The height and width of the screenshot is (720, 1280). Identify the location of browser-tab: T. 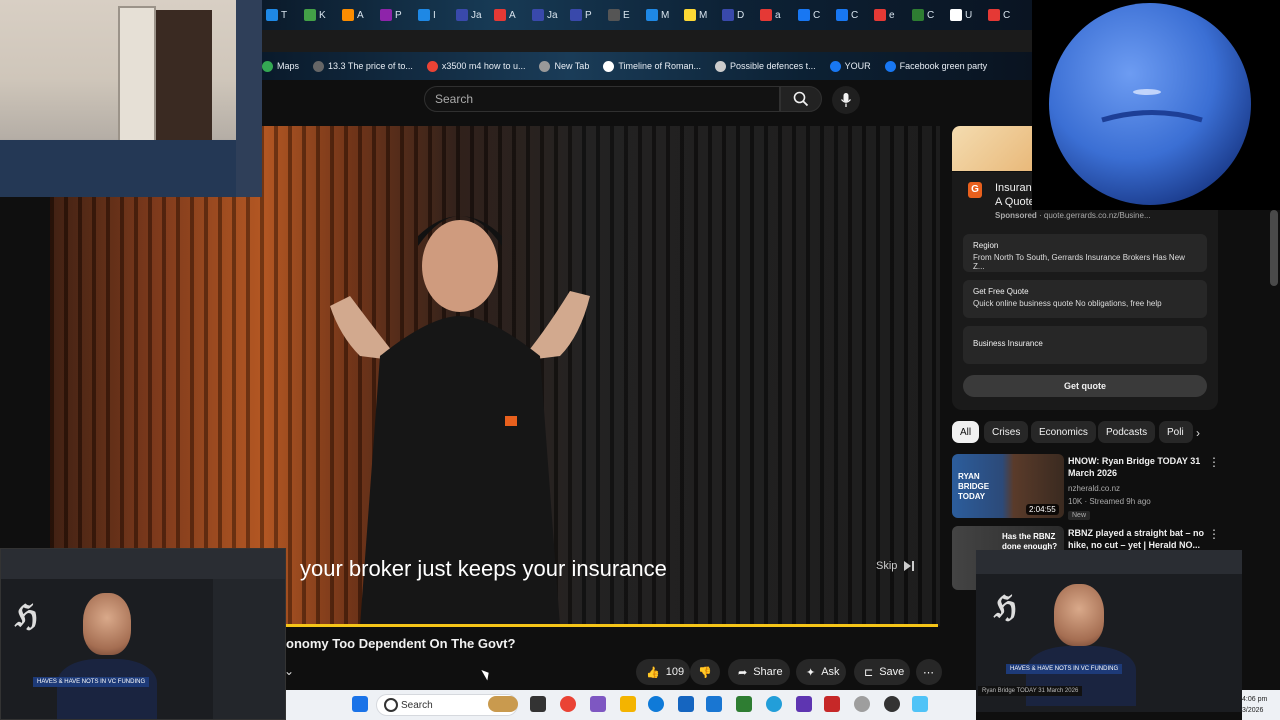
(276, 15).